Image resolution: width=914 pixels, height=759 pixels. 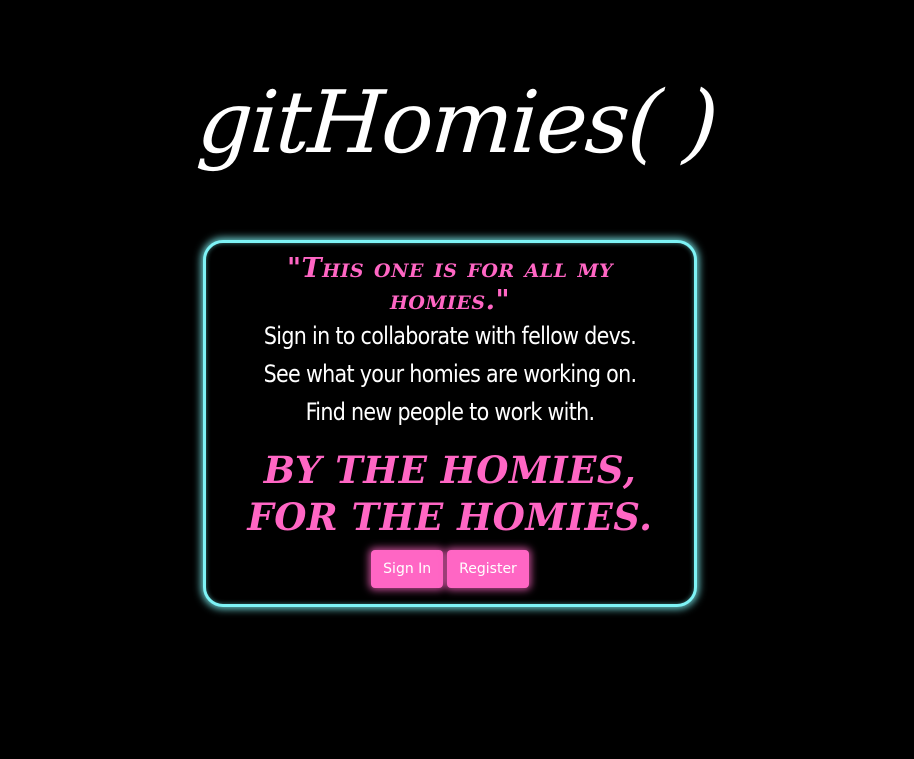 What do you see at coordinates (450, 412) in the screenshot?
I see `description-line-3: Find new people to work with.` at bounding box center [450, 412].